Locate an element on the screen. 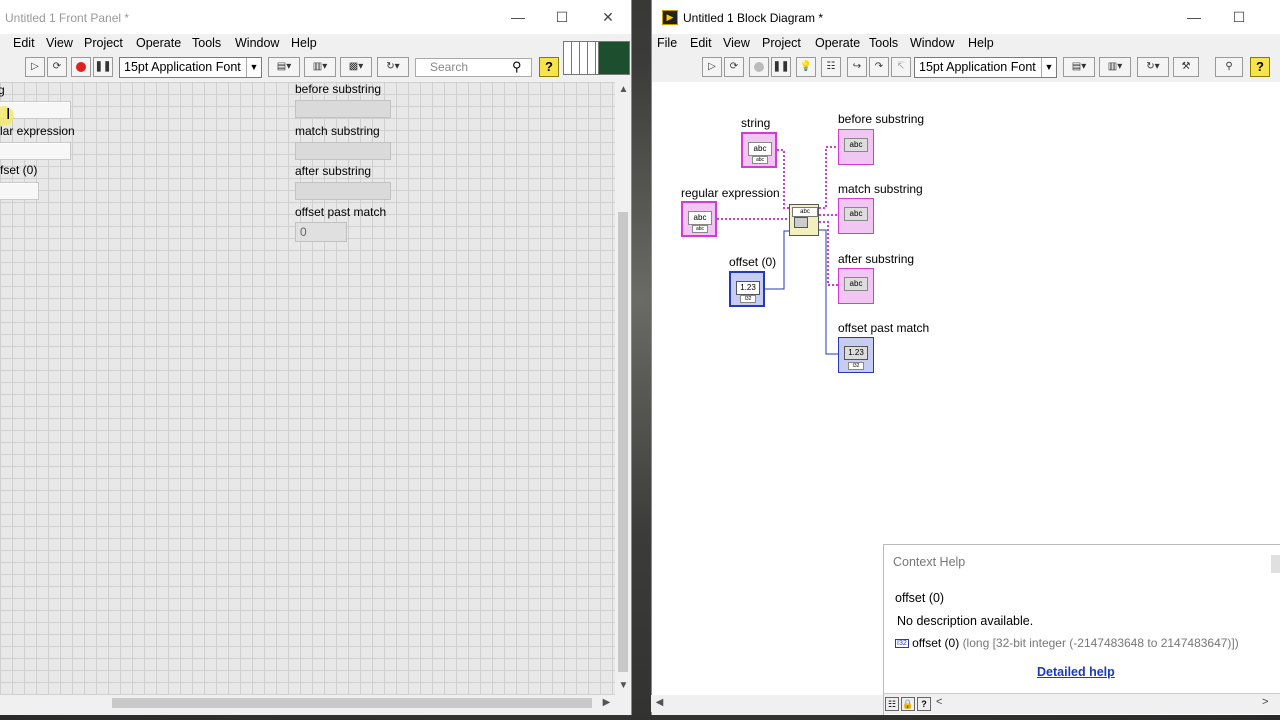 This screenshot has width=1280, height=720. regex-type-tag: abc is located at coordinates (700, 229).